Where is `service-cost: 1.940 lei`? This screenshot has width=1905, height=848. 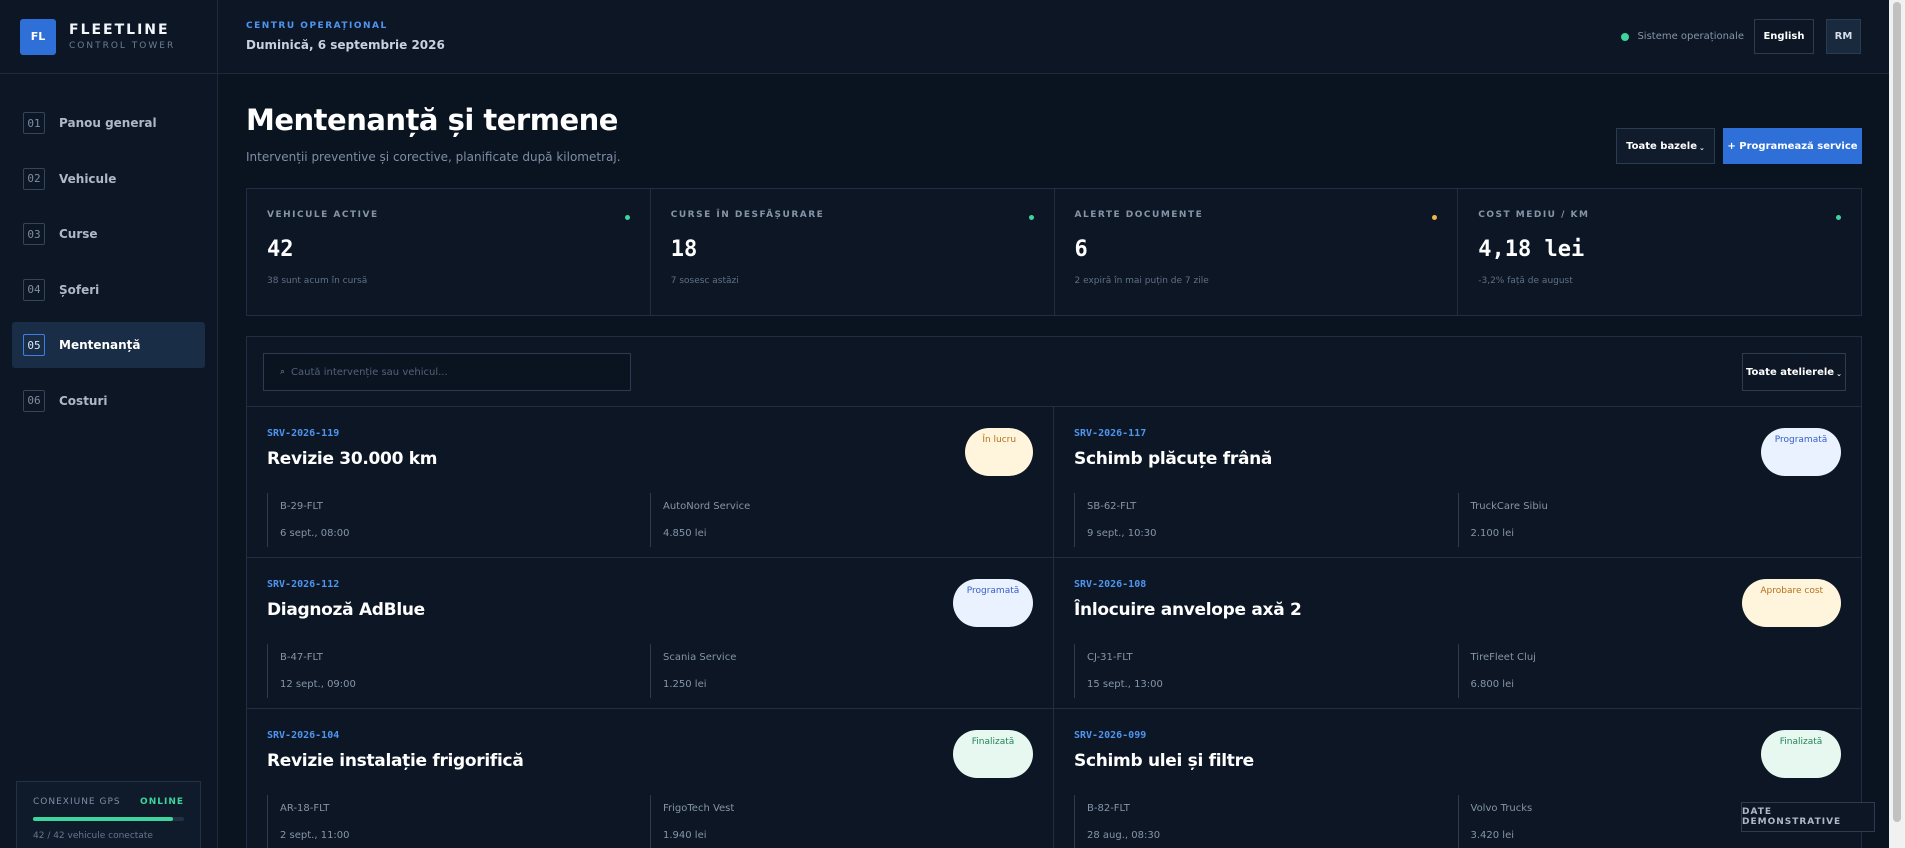 service-cost: 1.940 lei is located at coordinates (841, 835).